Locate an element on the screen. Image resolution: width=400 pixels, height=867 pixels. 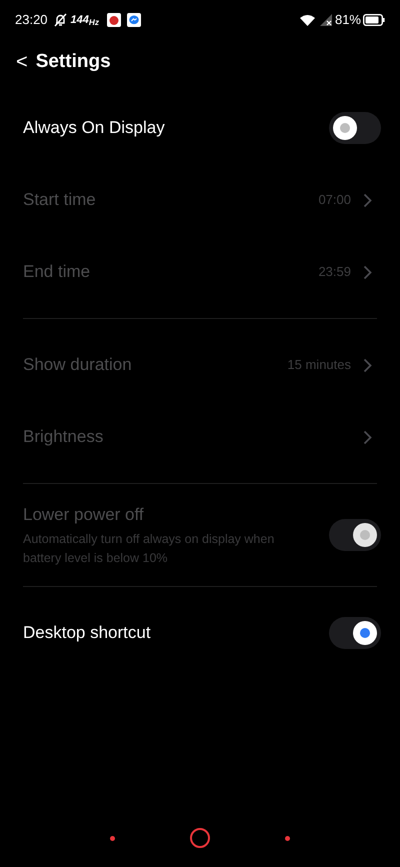
row-value: 07:00 is located at coordinates (334, 200).